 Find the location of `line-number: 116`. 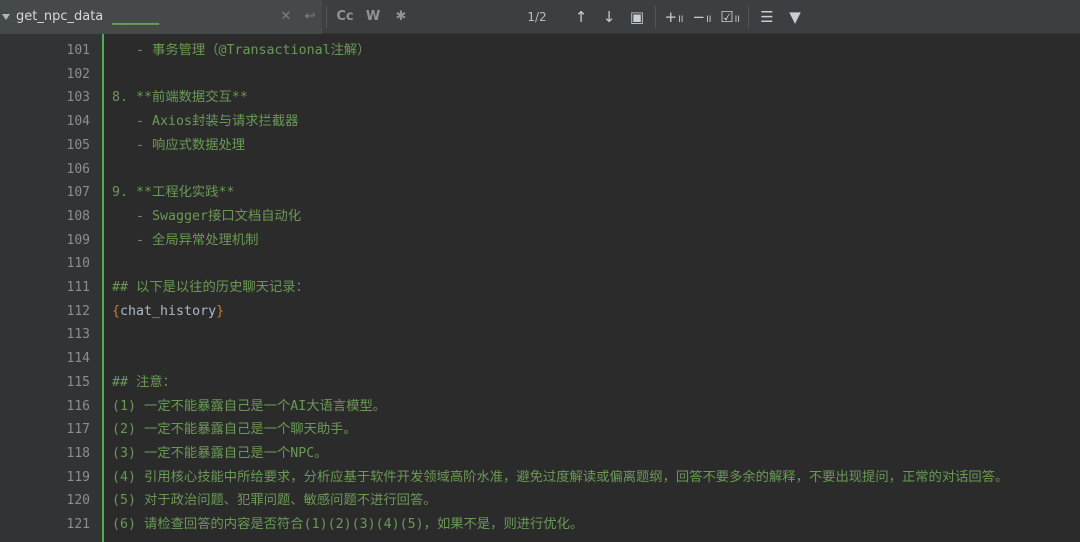

line-number: 116 is located at coordinates (78, 406).